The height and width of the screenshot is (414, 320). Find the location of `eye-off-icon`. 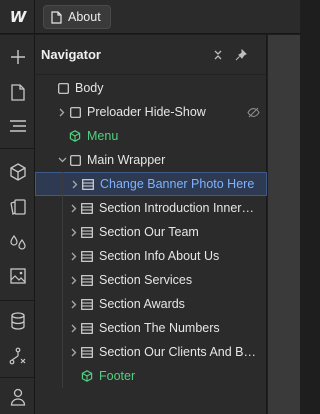

eye-off-icon is located at coordinates (253, 112).